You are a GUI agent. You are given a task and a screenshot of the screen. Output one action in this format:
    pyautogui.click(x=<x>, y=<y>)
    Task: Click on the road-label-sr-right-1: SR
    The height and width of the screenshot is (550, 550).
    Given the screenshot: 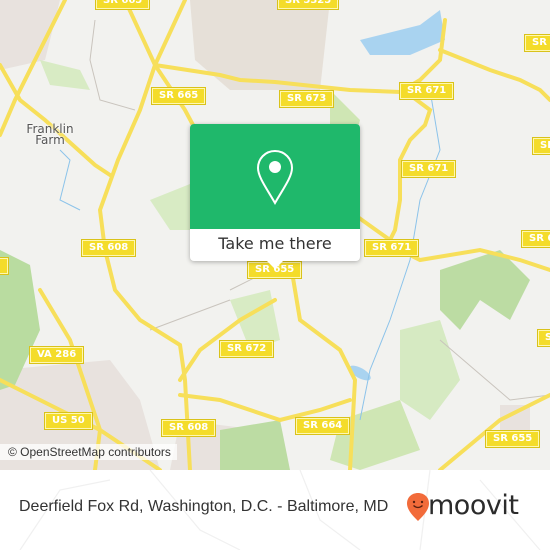 What is the action you would take?
    pyautogui.click(x=537, y=43)
    